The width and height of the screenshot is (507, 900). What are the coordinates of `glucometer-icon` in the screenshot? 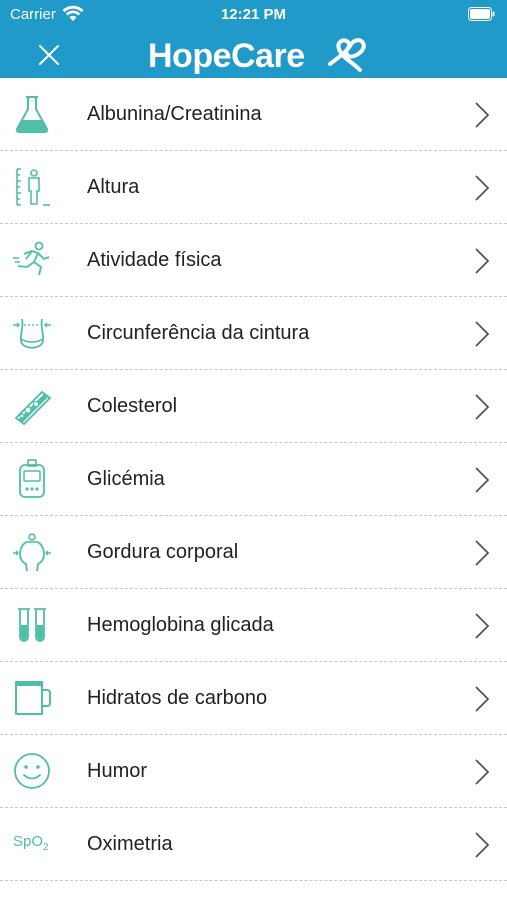 It's located at (32, 478).